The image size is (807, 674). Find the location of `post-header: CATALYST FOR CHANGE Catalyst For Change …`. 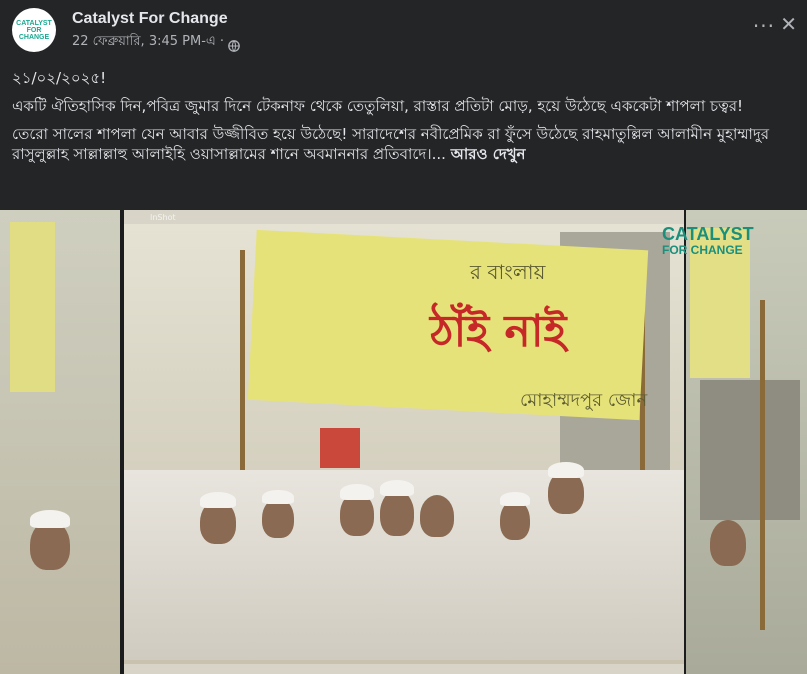

post-header: CATALYST FOR CHANGE Catalyst For Change … is located at coordinates (404, 31).